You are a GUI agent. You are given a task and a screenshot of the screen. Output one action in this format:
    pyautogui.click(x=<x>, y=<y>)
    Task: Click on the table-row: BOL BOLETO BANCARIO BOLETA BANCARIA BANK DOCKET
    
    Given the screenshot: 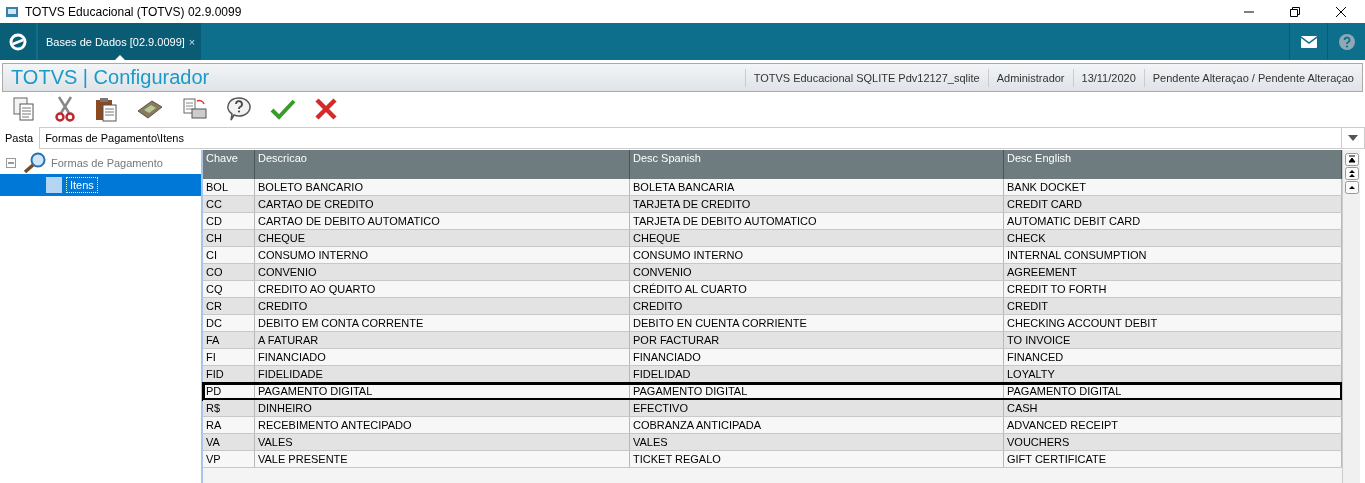 What is the action you would take?
    pyautogui.click(x=772, y=187)
    